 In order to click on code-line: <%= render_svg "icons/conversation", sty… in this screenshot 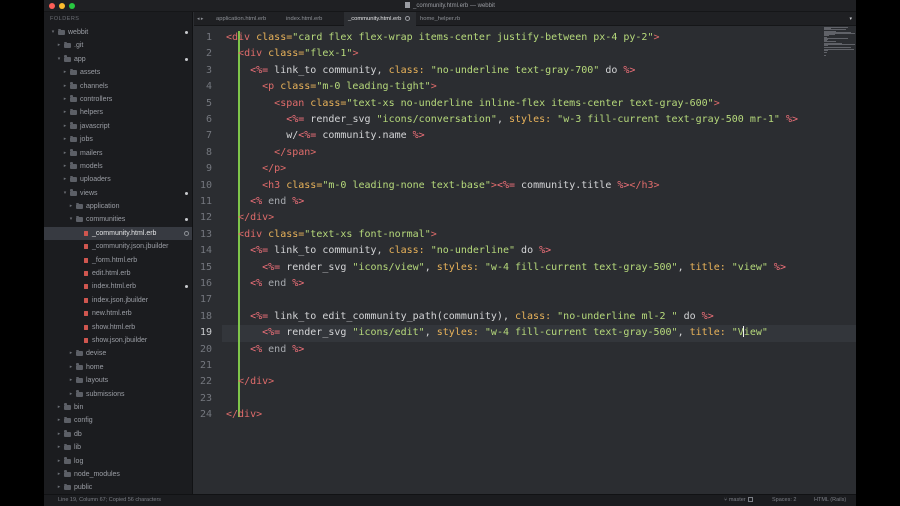, I will do `click(512, 120)`.